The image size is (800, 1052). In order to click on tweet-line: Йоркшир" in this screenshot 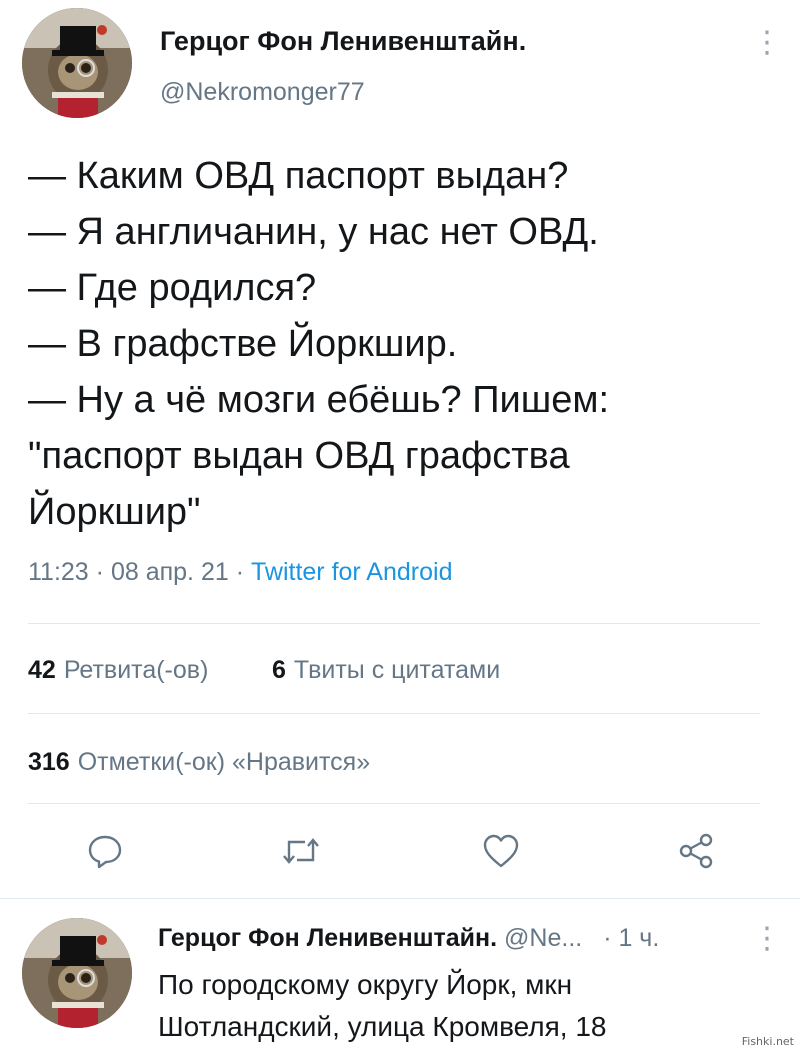, I will do `click(114, 512)`.